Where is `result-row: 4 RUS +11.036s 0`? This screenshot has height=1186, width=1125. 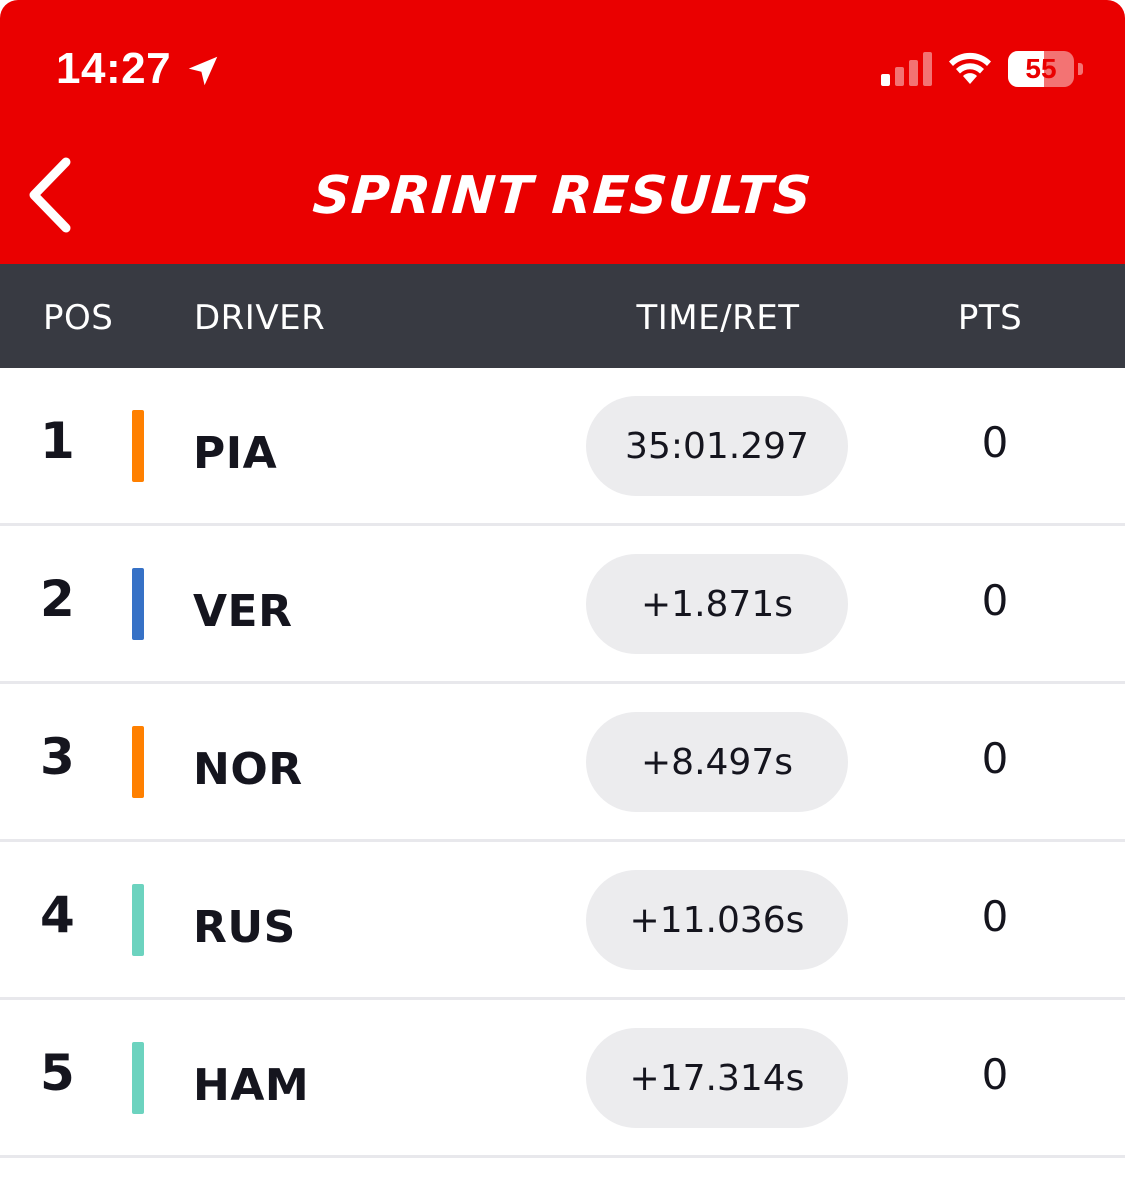 result-row: 4 RUS +11.036s 0 is located at coordinates (562, 921).